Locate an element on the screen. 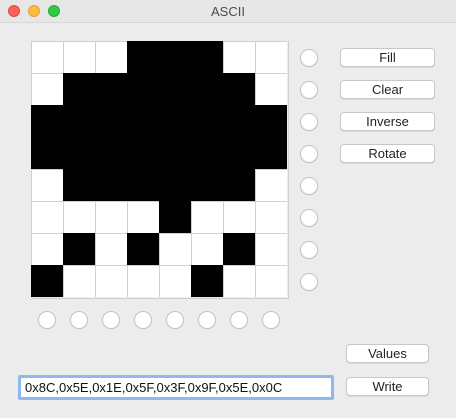  title-bar: ASCII is located at coordinates (228, 11).